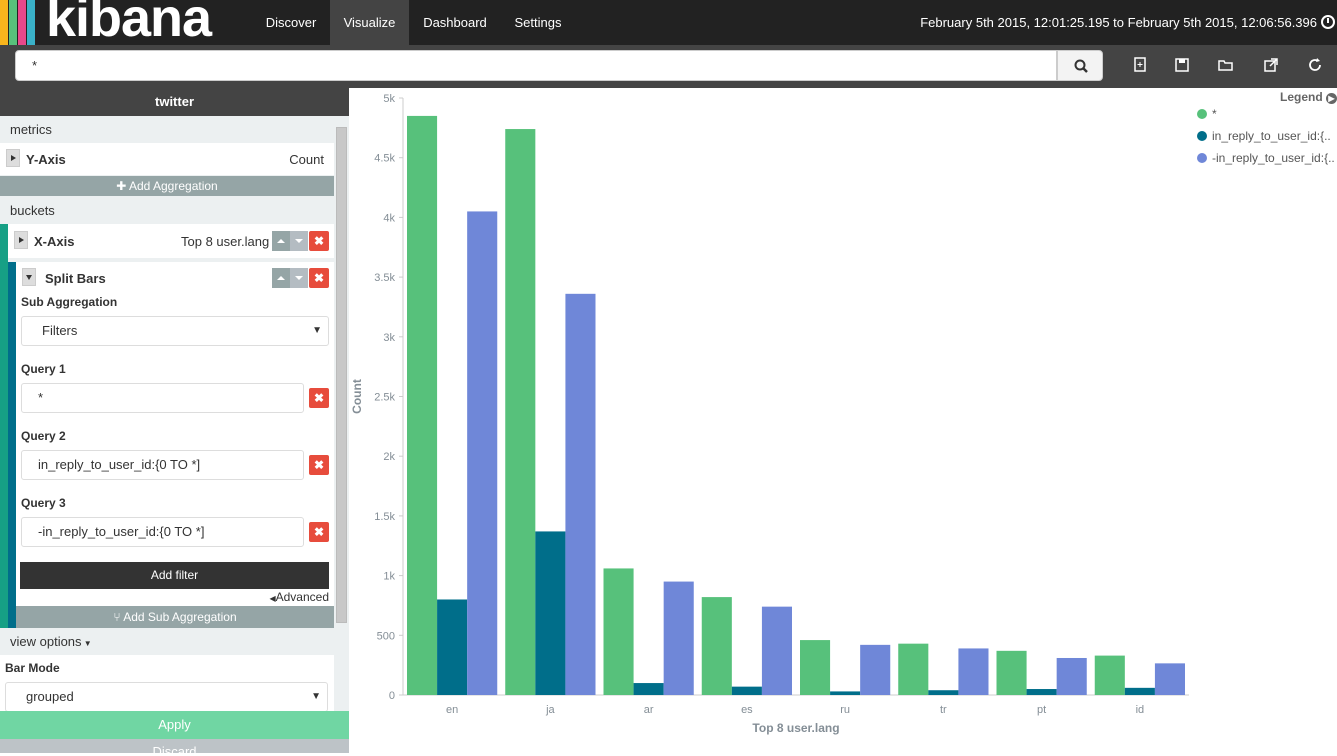  I want to click on bar-mode-select: grouped ▼, so click(166, 697).